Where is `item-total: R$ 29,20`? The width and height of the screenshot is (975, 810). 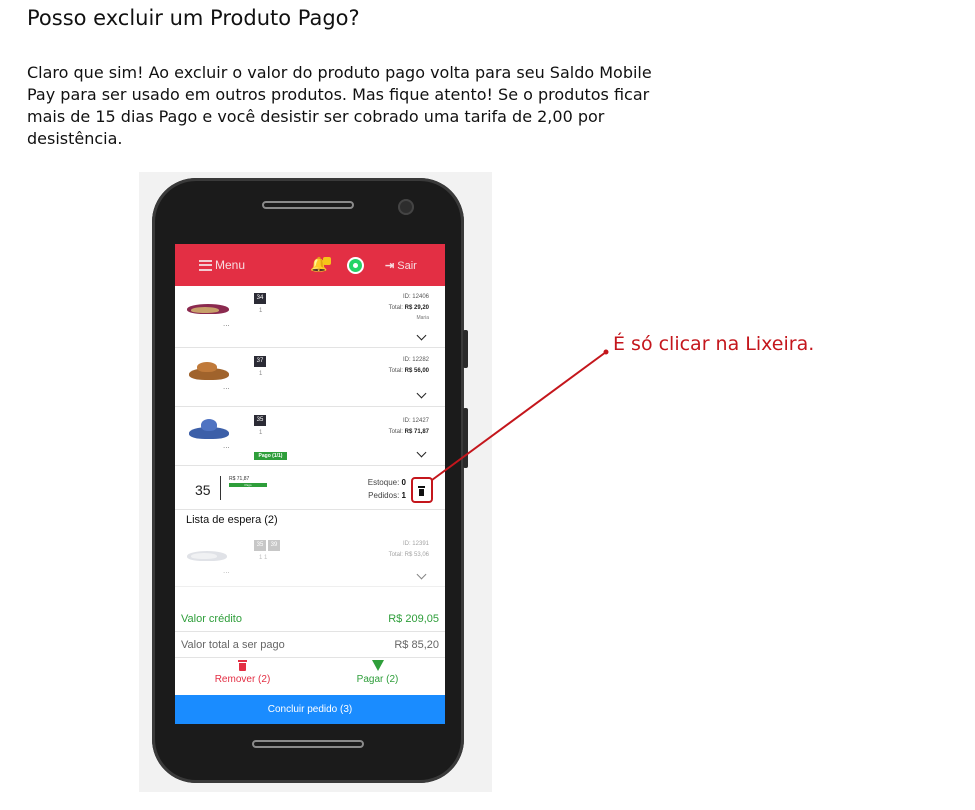 item-total: R$ 29,20 is located at coordinates (416, 308).